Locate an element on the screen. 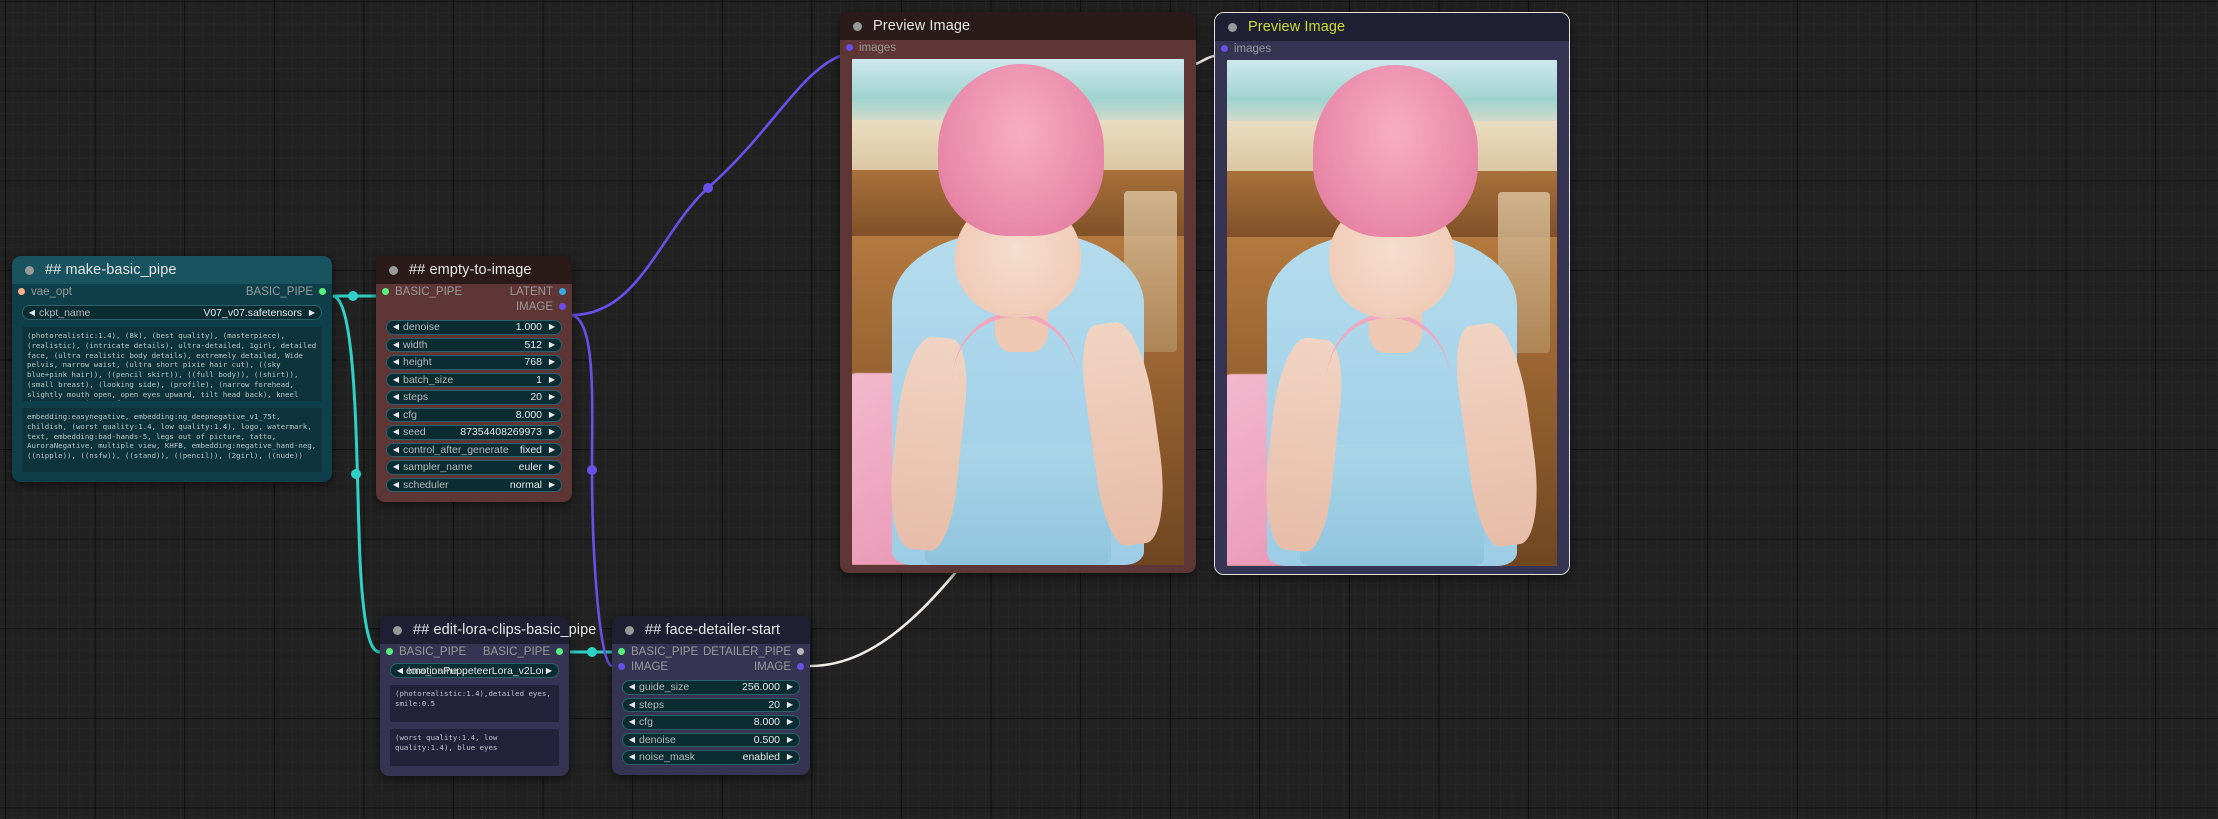 This screenshot has height=819, width=2218. node-preview-image-1: Preview Image images is located at coordinates (1018, 292).